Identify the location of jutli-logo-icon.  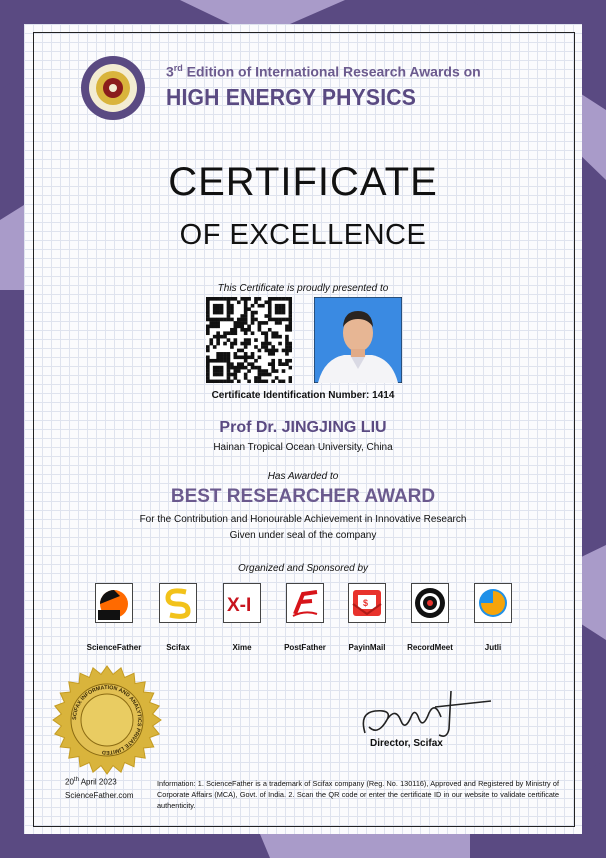
(493, 603).